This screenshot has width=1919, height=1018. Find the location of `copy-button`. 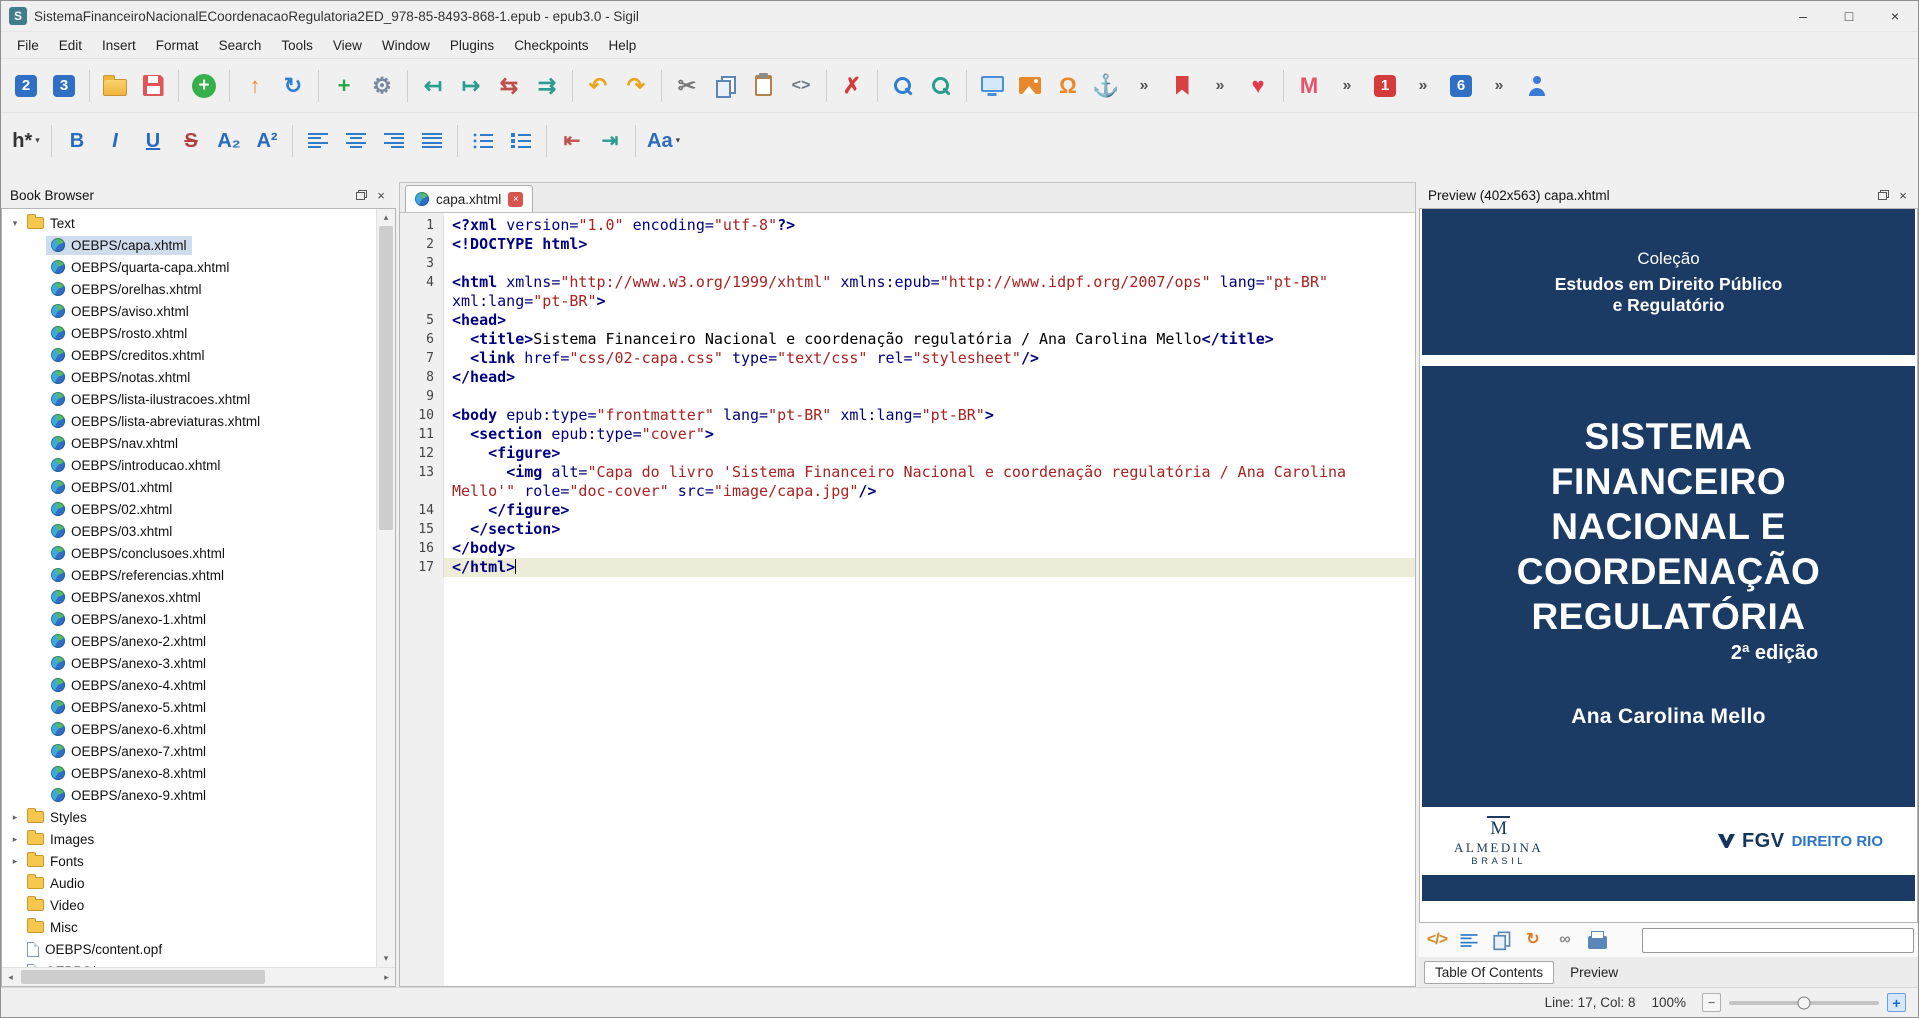

copy-button is located at coordinates (725, 86).